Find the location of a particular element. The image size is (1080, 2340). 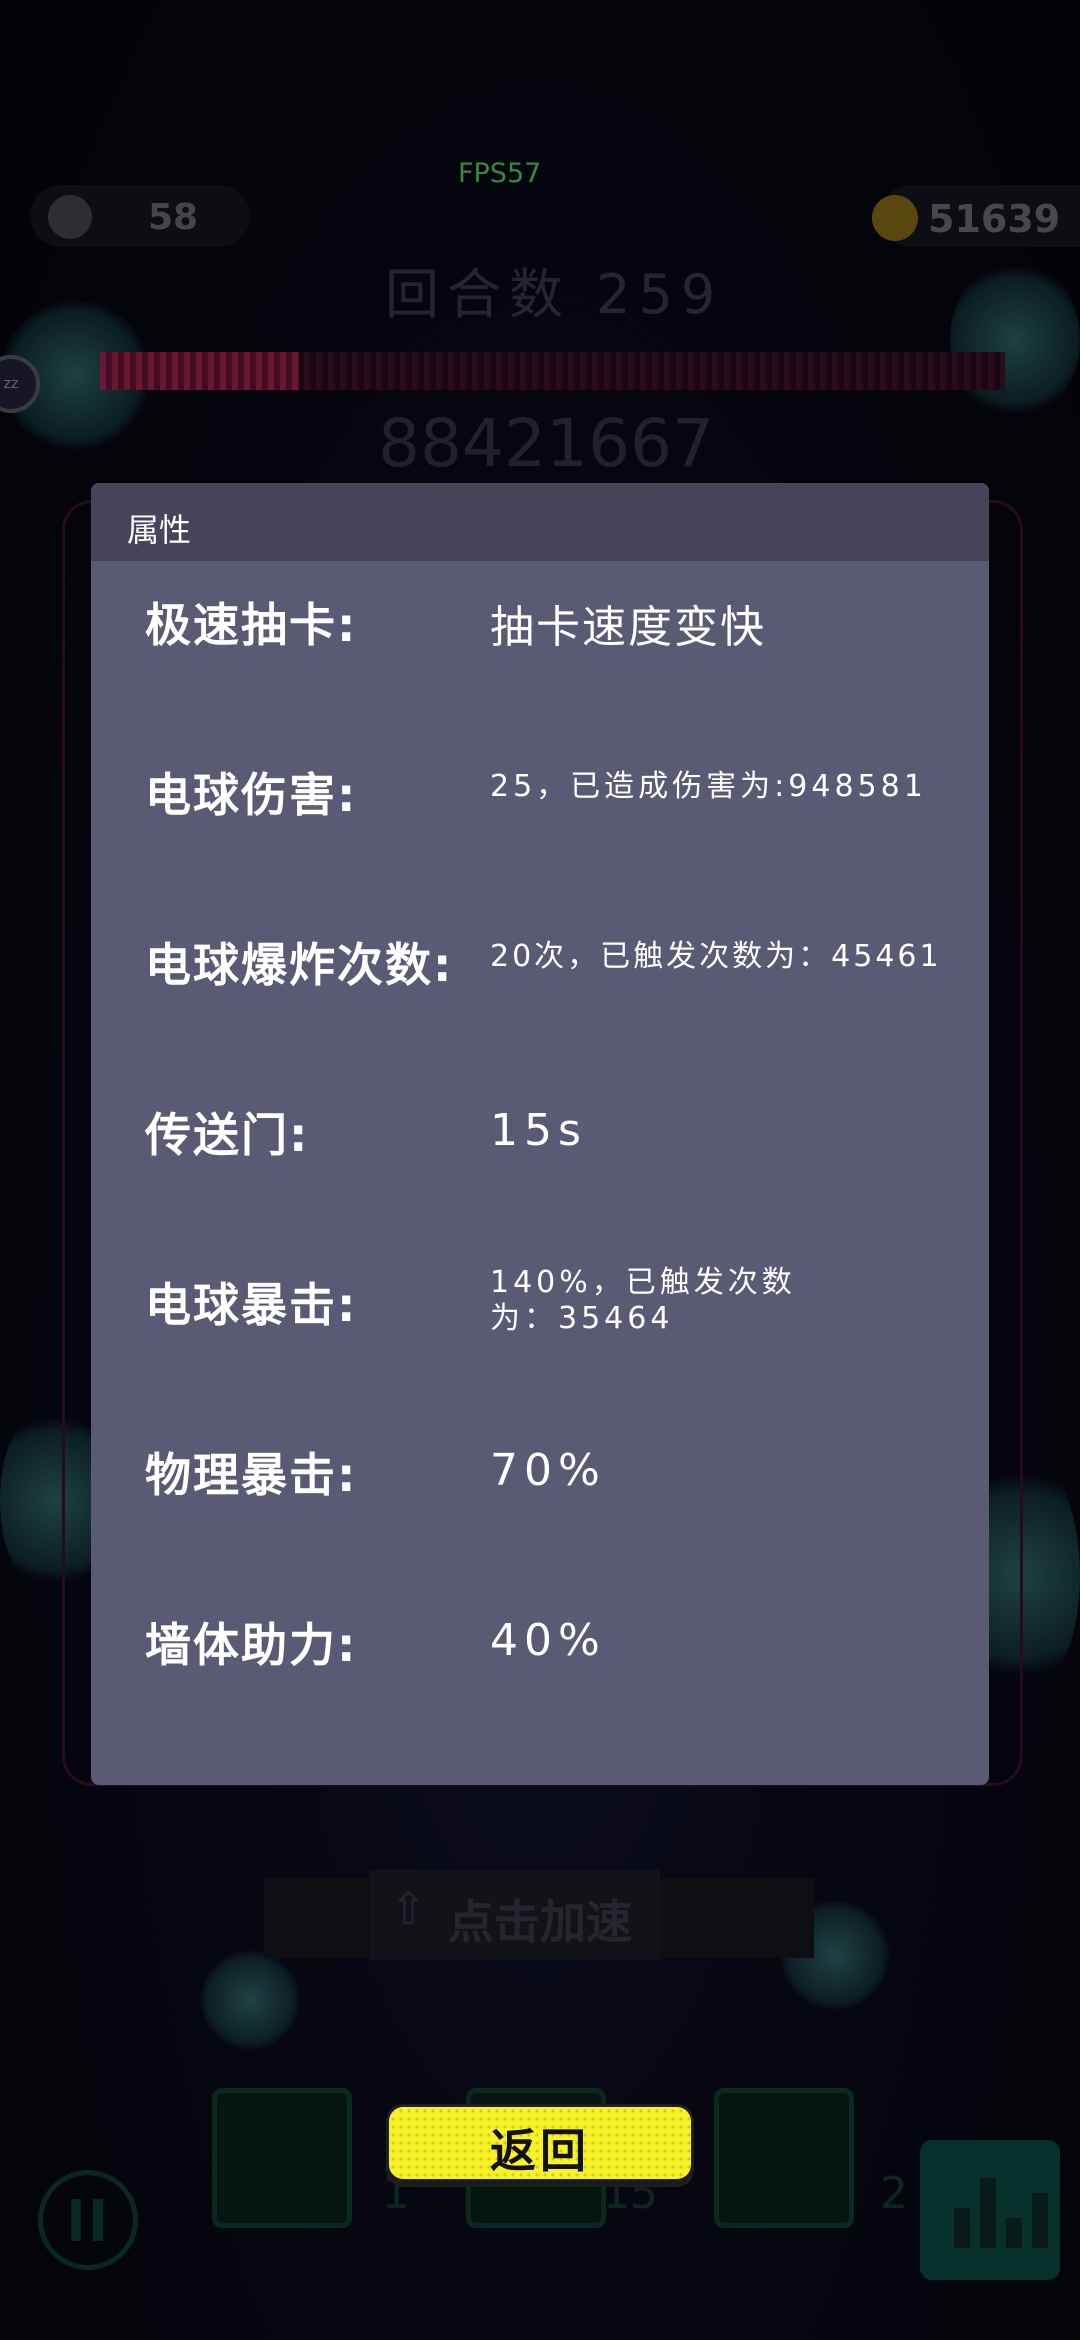

attribute-value: 15s is located at coordinates (538, 1130).